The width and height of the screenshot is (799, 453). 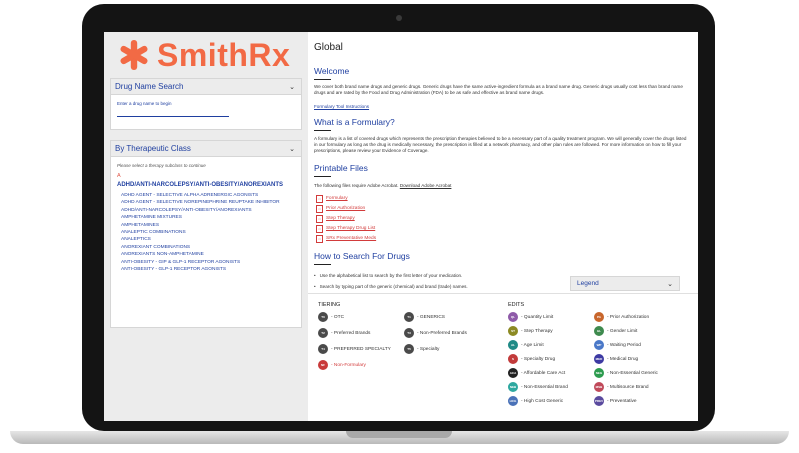 I want to click on printable-heading: Printable Files, so click(x=341, y=168).